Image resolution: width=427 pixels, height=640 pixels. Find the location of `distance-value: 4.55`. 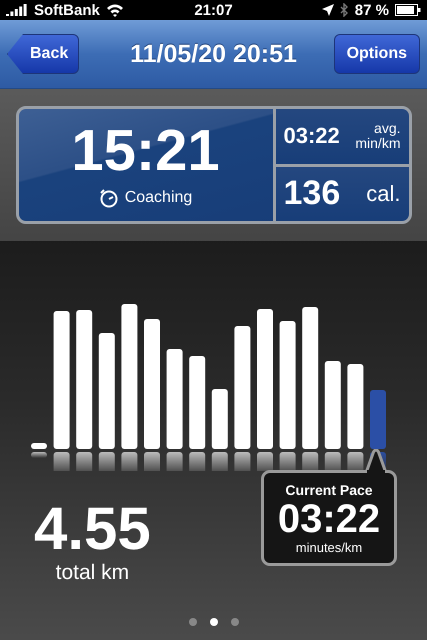

distance-value: 4.55 is located at coordinates (92, 529).